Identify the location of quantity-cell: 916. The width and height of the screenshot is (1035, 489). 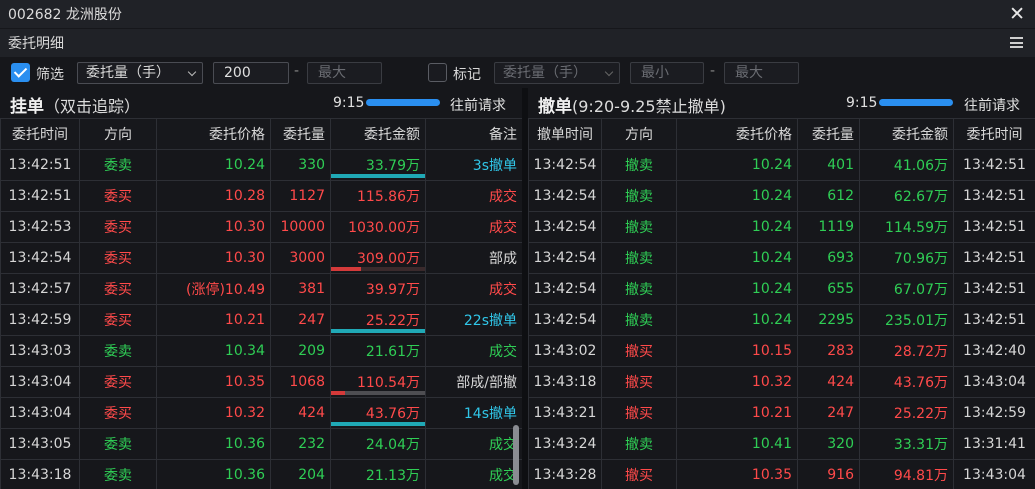
(828, 474).